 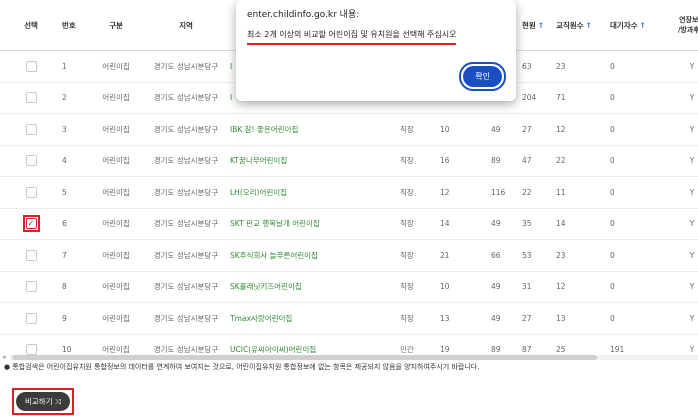 What do you see at coordinates (583, 98) in the screenshot?
I see `teacher-count: 71` at bounding box center [583, 98].